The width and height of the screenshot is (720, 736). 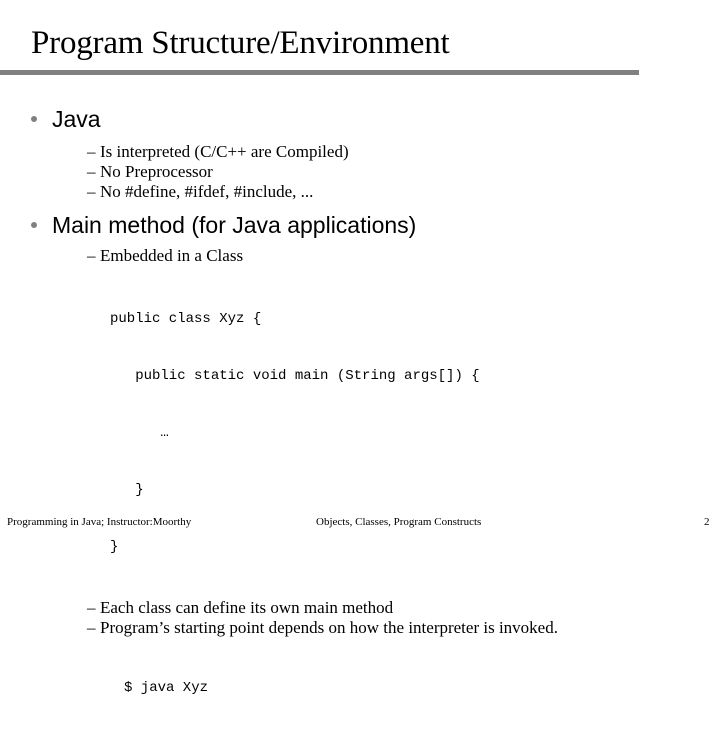 I want to click on sub-bullet-label: No Preprocessor, so click(x=156, y=171).